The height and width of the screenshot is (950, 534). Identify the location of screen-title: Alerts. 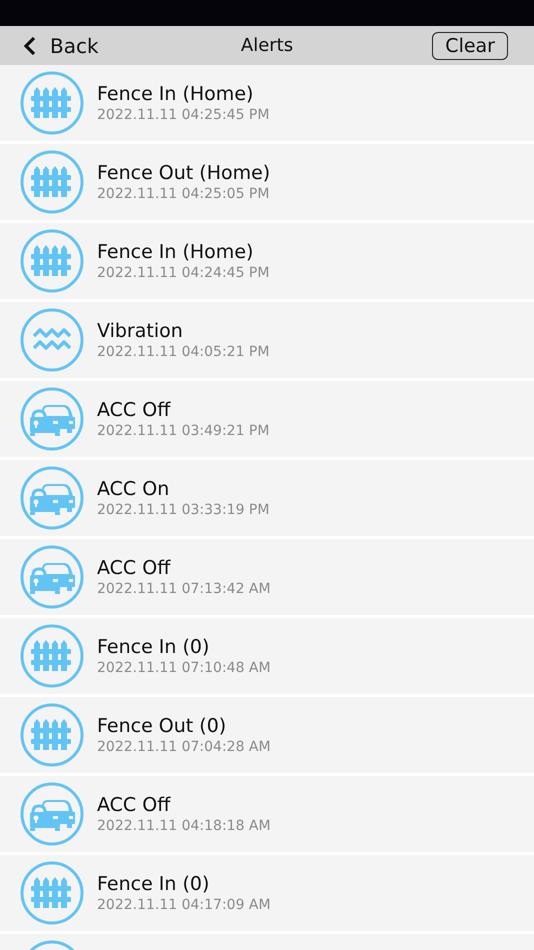
(267, 45).